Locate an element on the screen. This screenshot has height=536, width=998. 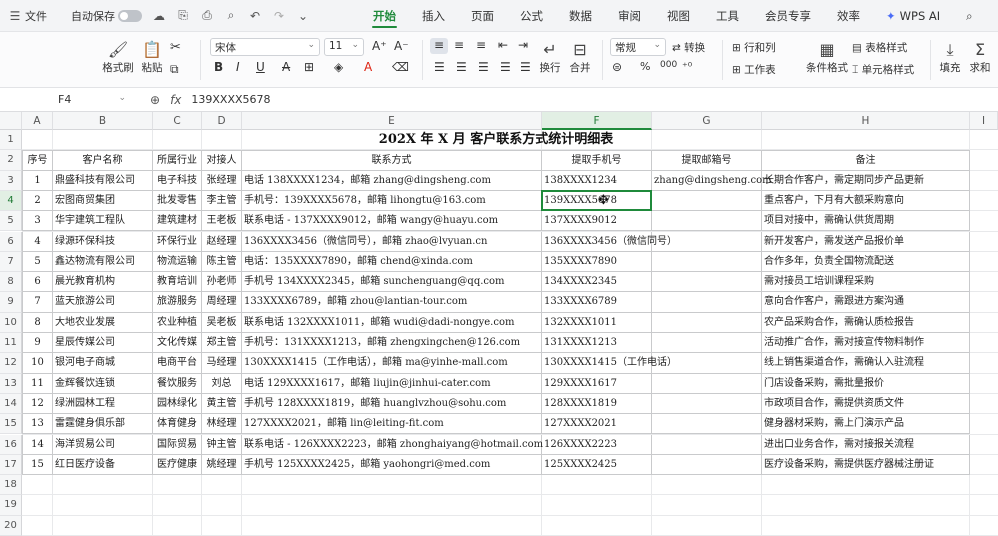
table-cell: 姚经理 is located at coordinates (222, 465).